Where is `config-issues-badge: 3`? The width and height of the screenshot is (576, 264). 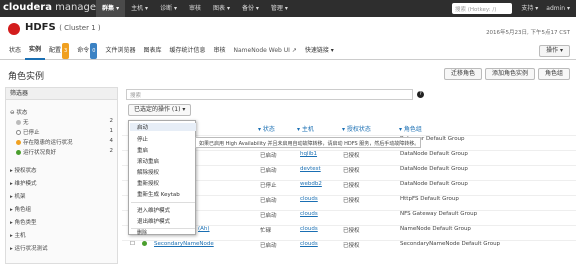 config-issues-badge: 3 is located at coordinates (66, 51).